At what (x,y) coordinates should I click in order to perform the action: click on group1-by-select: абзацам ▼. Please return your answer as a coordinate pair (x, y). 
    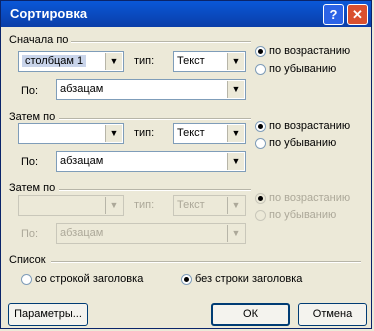
    Looking at the image, I should click on (151, 89).